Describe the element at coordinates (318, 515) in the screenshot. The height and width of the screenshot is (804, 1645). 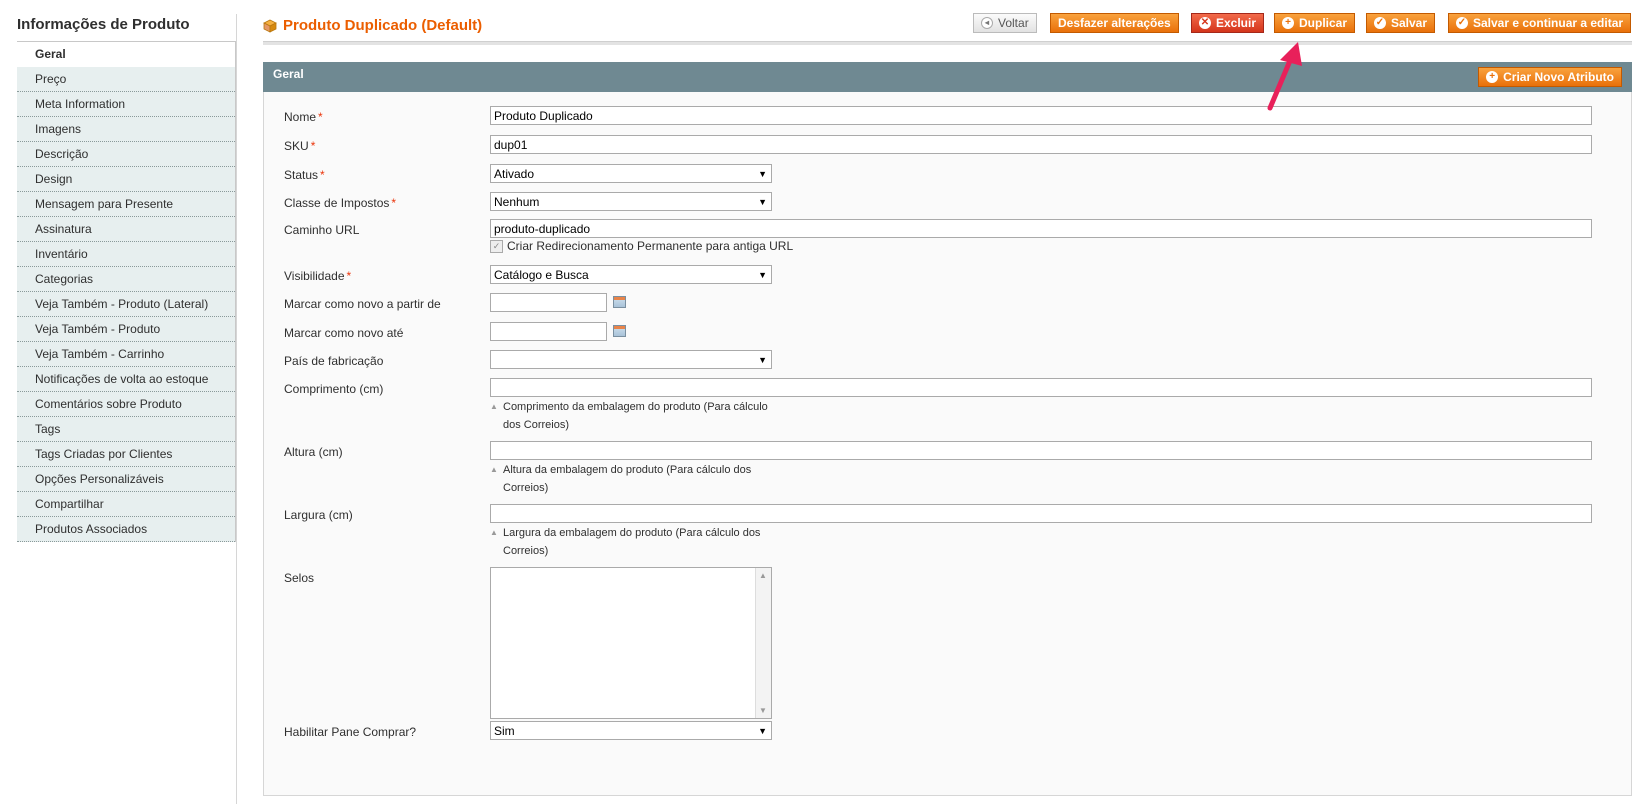
I see `width-label: Largura (cm)` at that location.